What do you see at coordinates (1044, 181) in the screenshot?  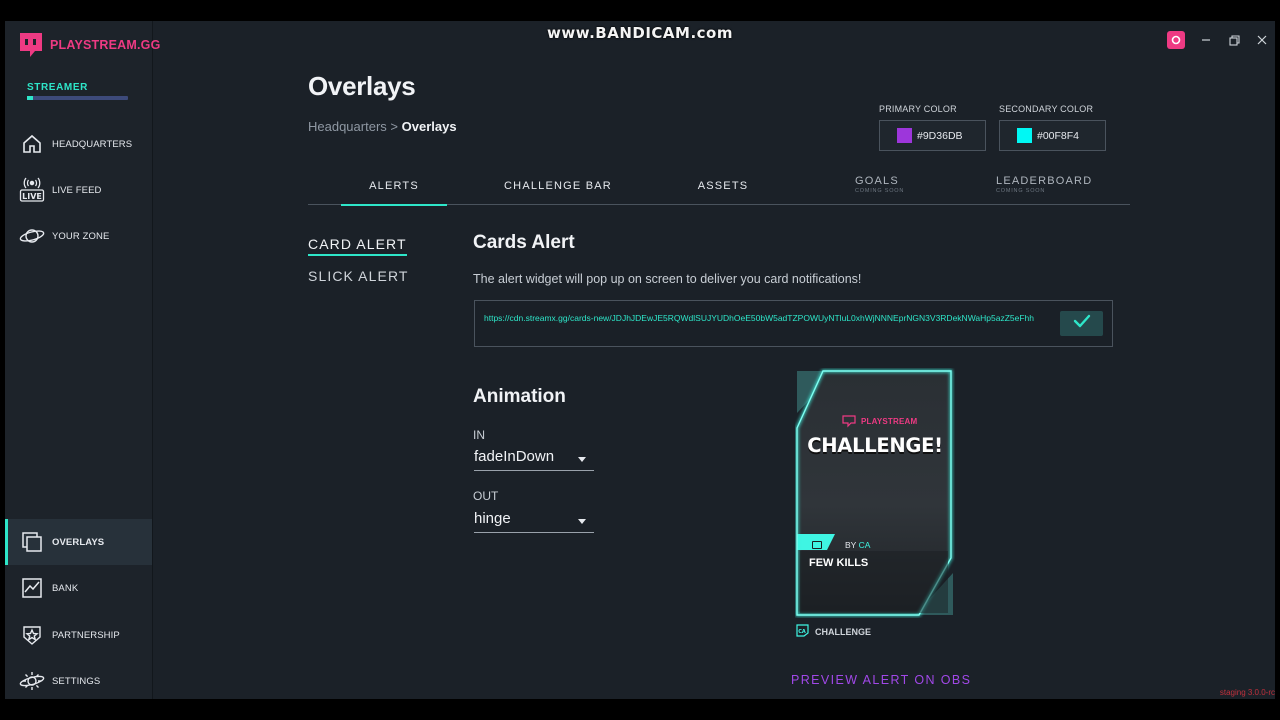 I see `tab-label: LEADERBOARD` at bounding box center [1044, 181].